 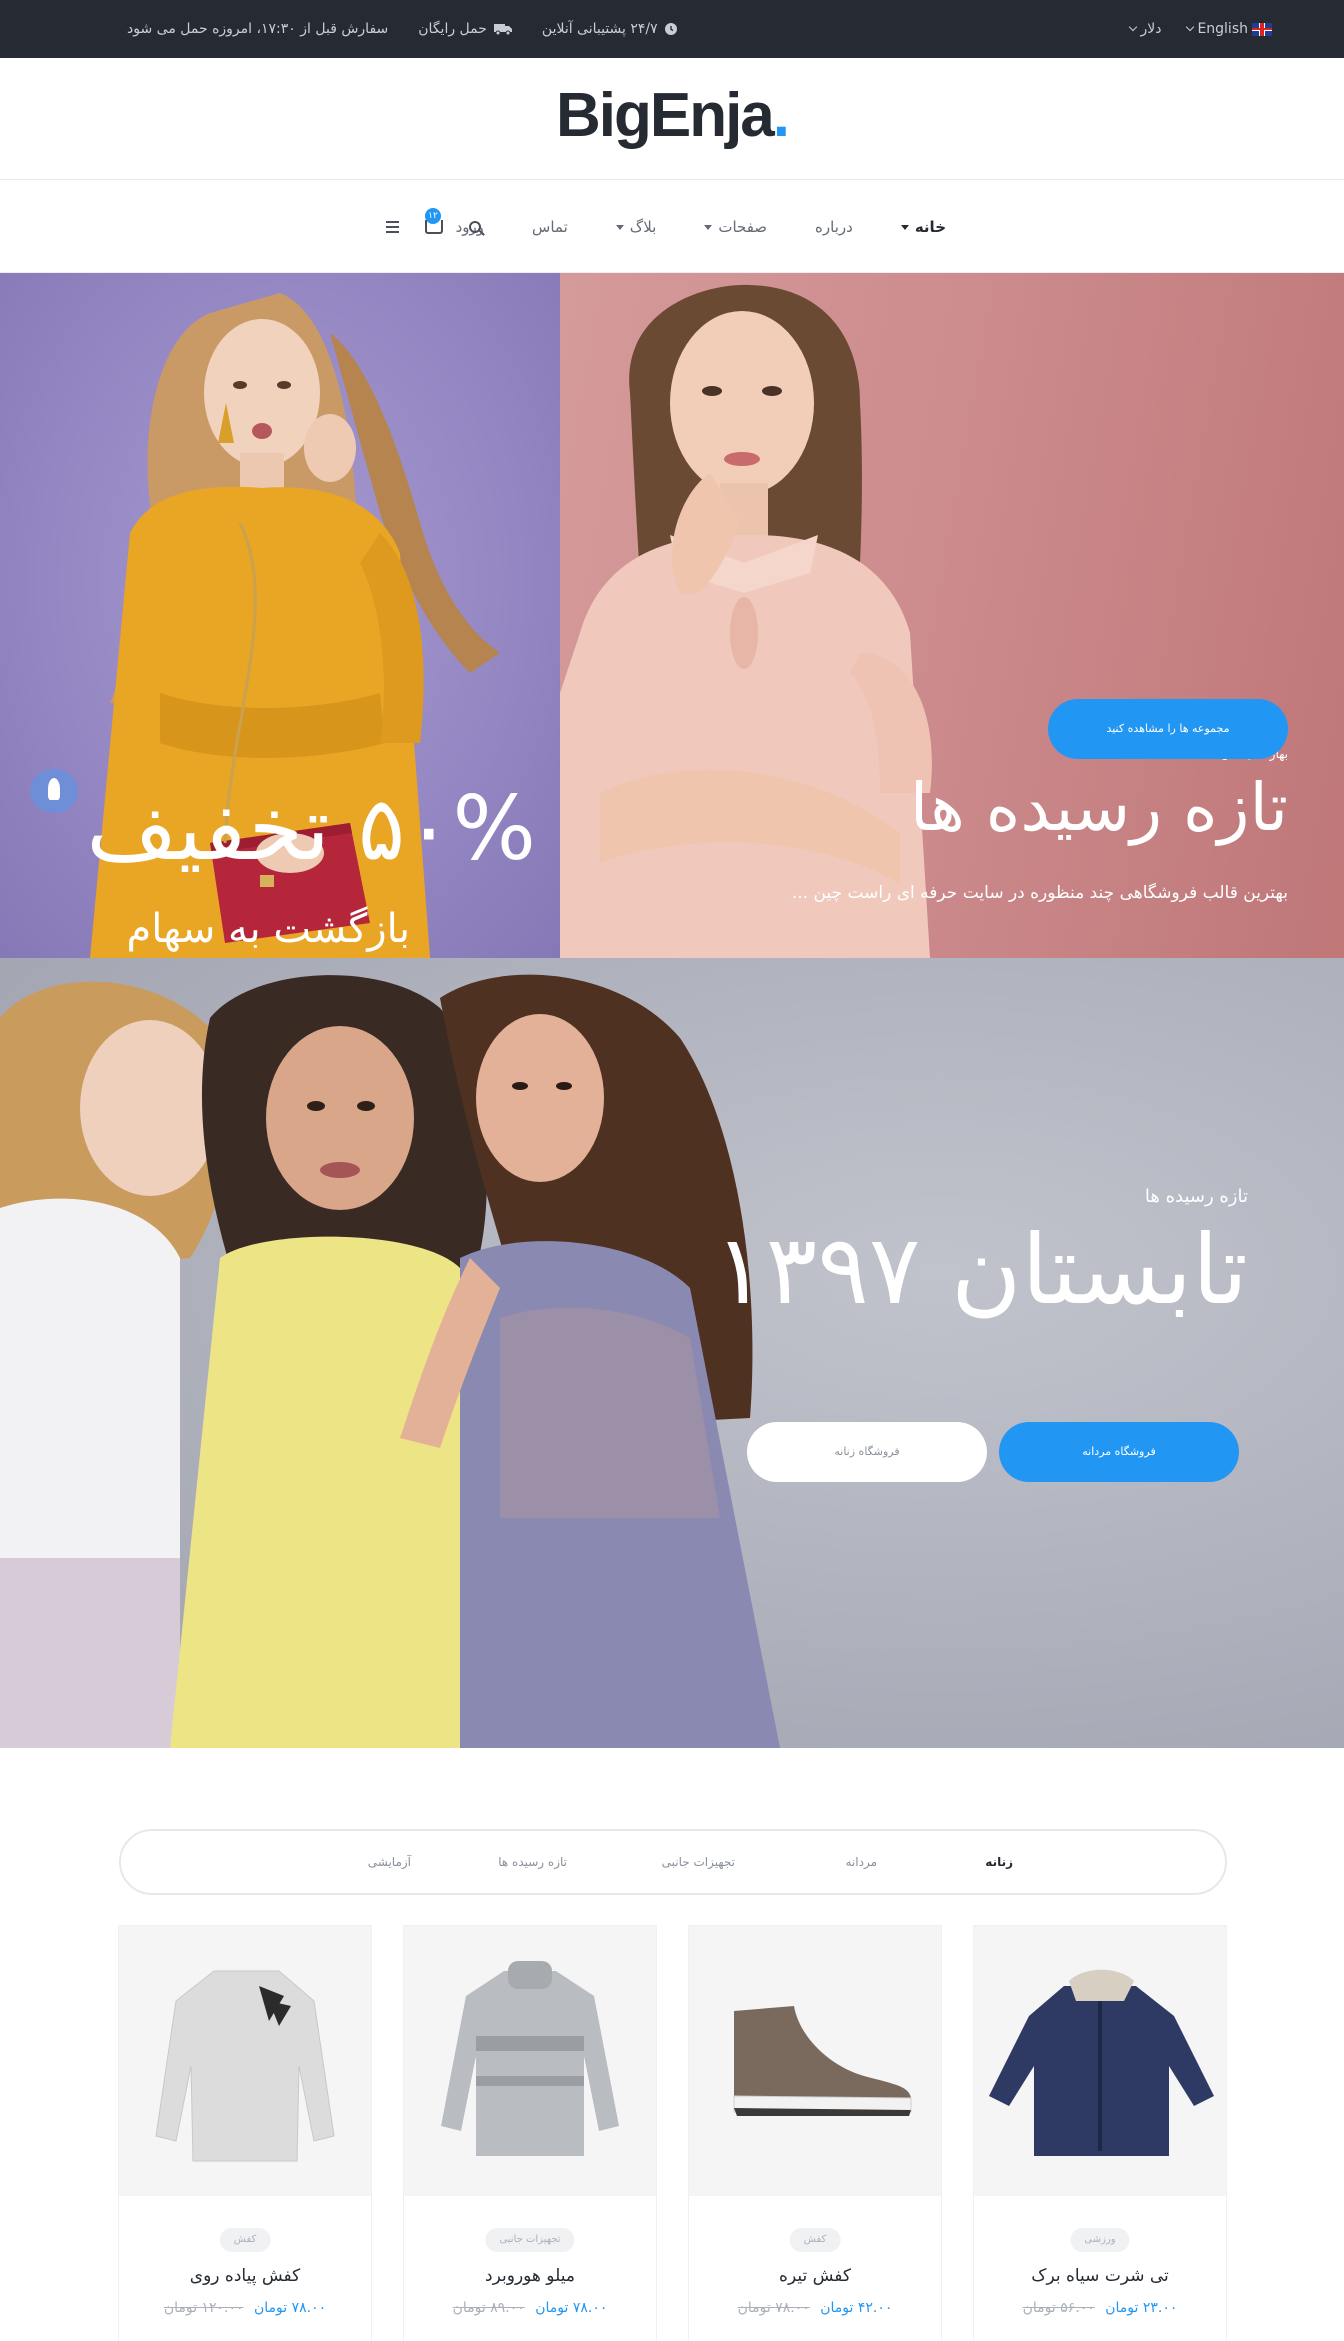 I want to click on jacket-image, so click(x=1101, y=2062).